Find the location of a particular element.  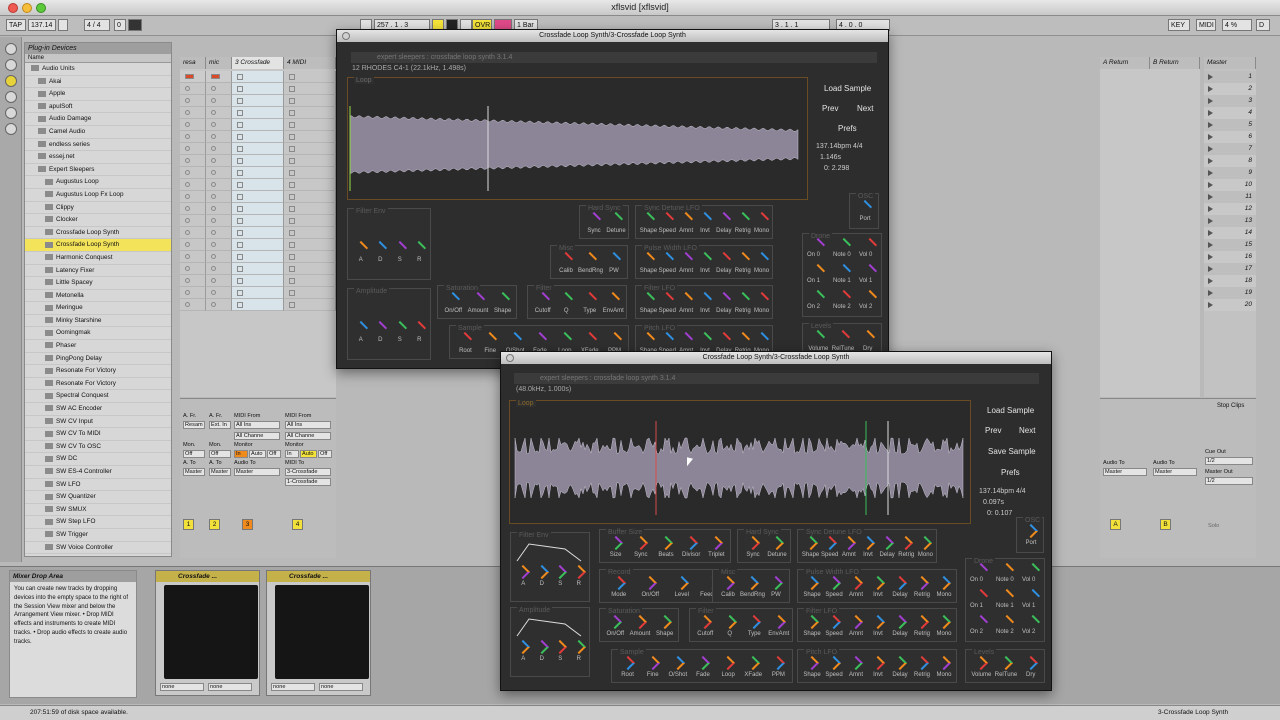

input-type-select-1: Resam is located at coordinates (194, 425).